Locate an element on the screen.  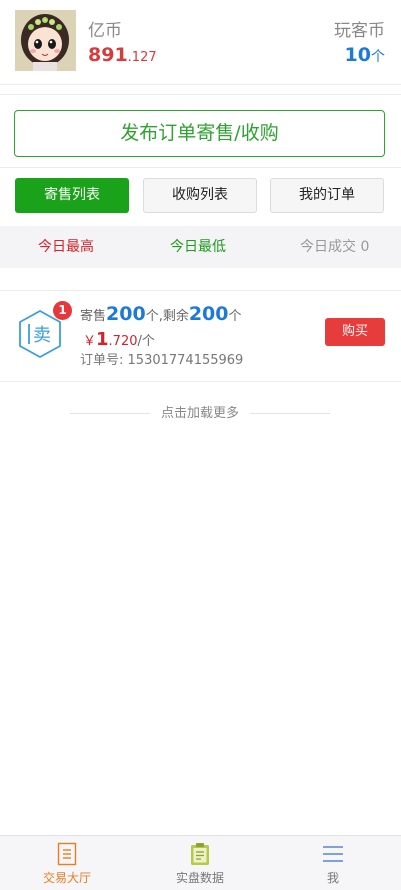
yen-symbol: ￥ is located at coordinates (90, 341).